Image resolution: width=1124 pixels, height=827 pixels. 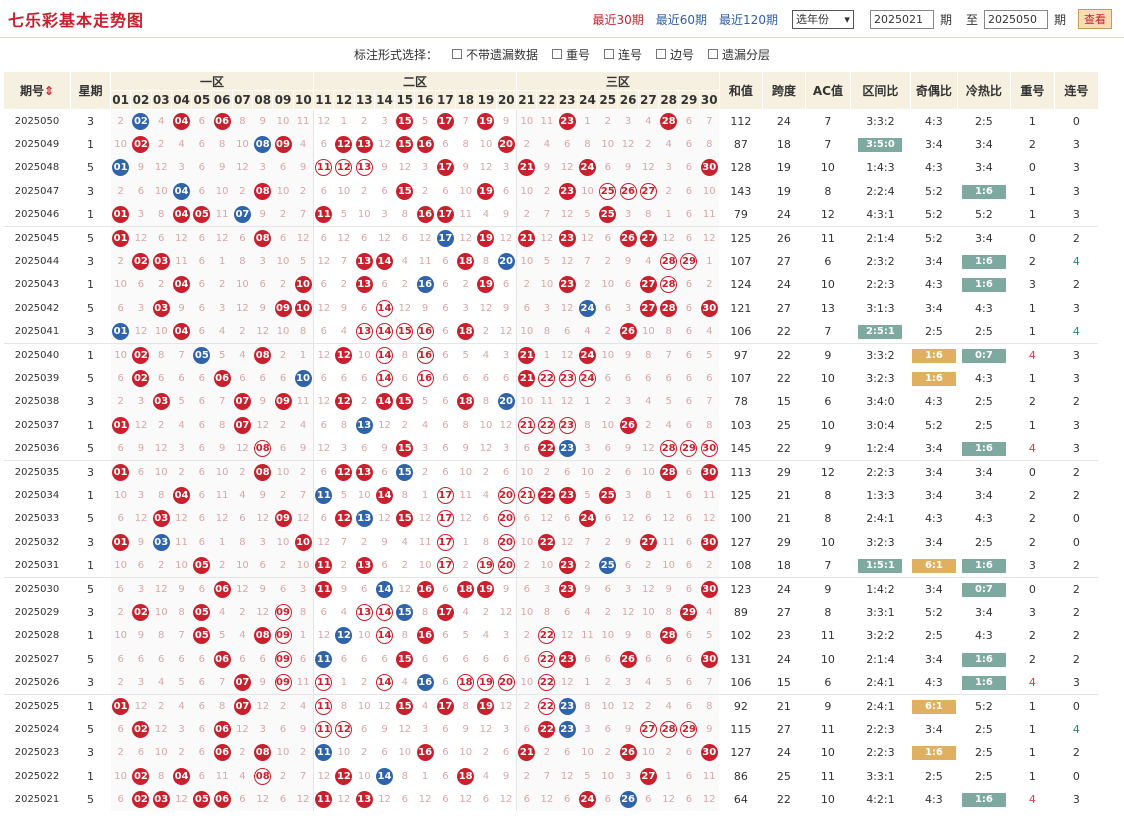 What do you see at coordinates (587, 354) in the screenshot?
I see `number-cell: 24` at bounding box center [587, 354].